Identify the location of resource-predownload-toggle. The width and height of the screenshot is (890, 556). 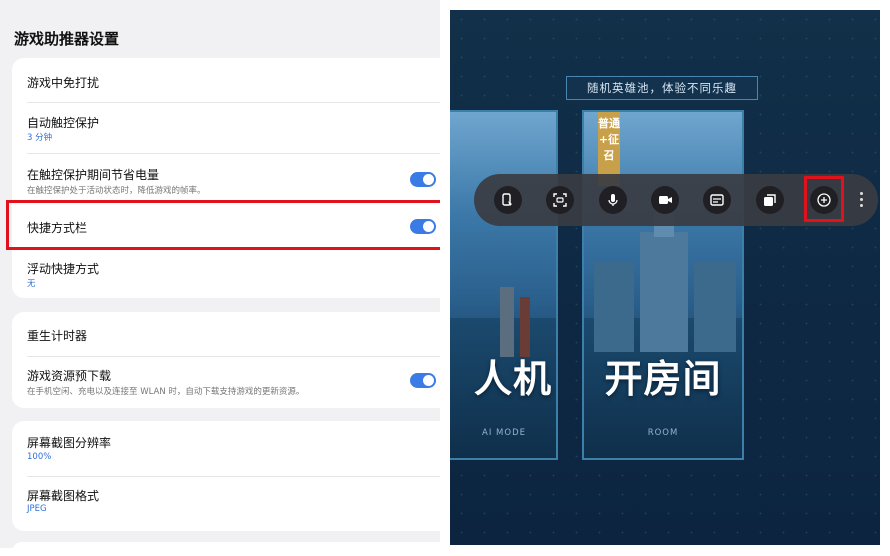
(423, 380).